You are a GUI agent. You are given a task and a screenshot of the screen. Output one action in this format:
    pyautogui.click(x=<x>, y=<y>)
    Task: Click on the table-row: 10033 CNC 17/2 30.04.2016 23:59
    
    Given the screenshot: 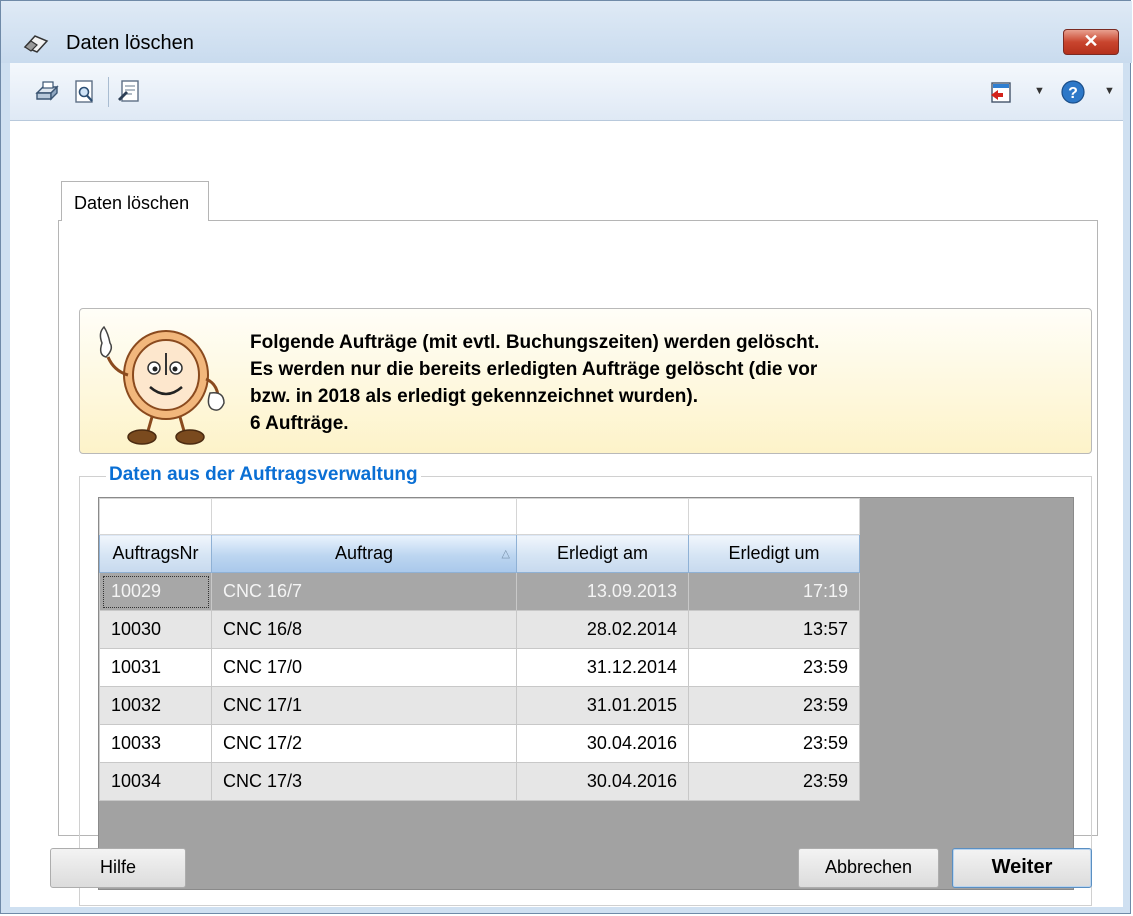 What is the action you would take?
    pyautogui.click(x=479, y=743)
    